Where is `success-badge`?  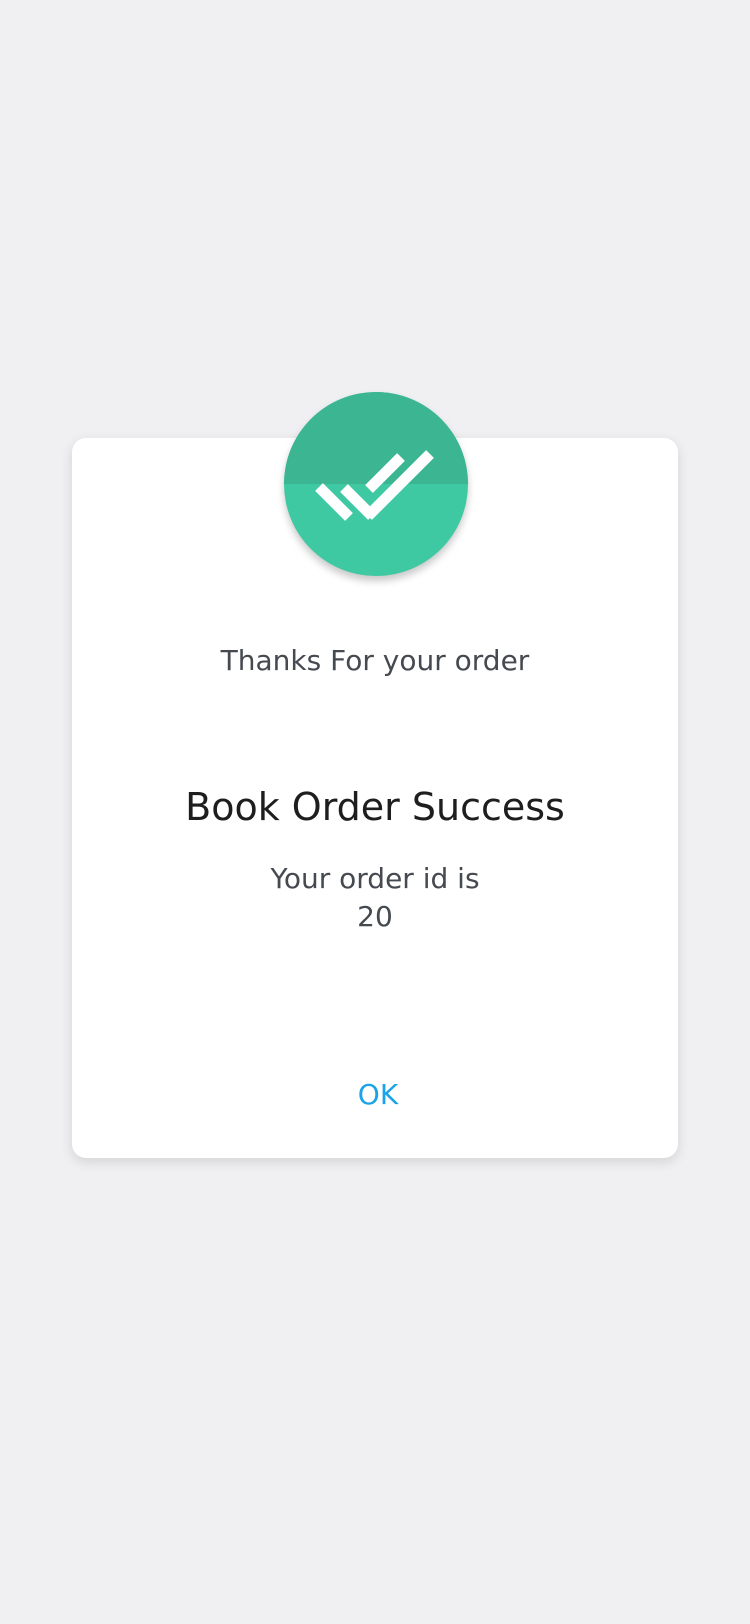
success-badge is located at coordinates (376, 484).